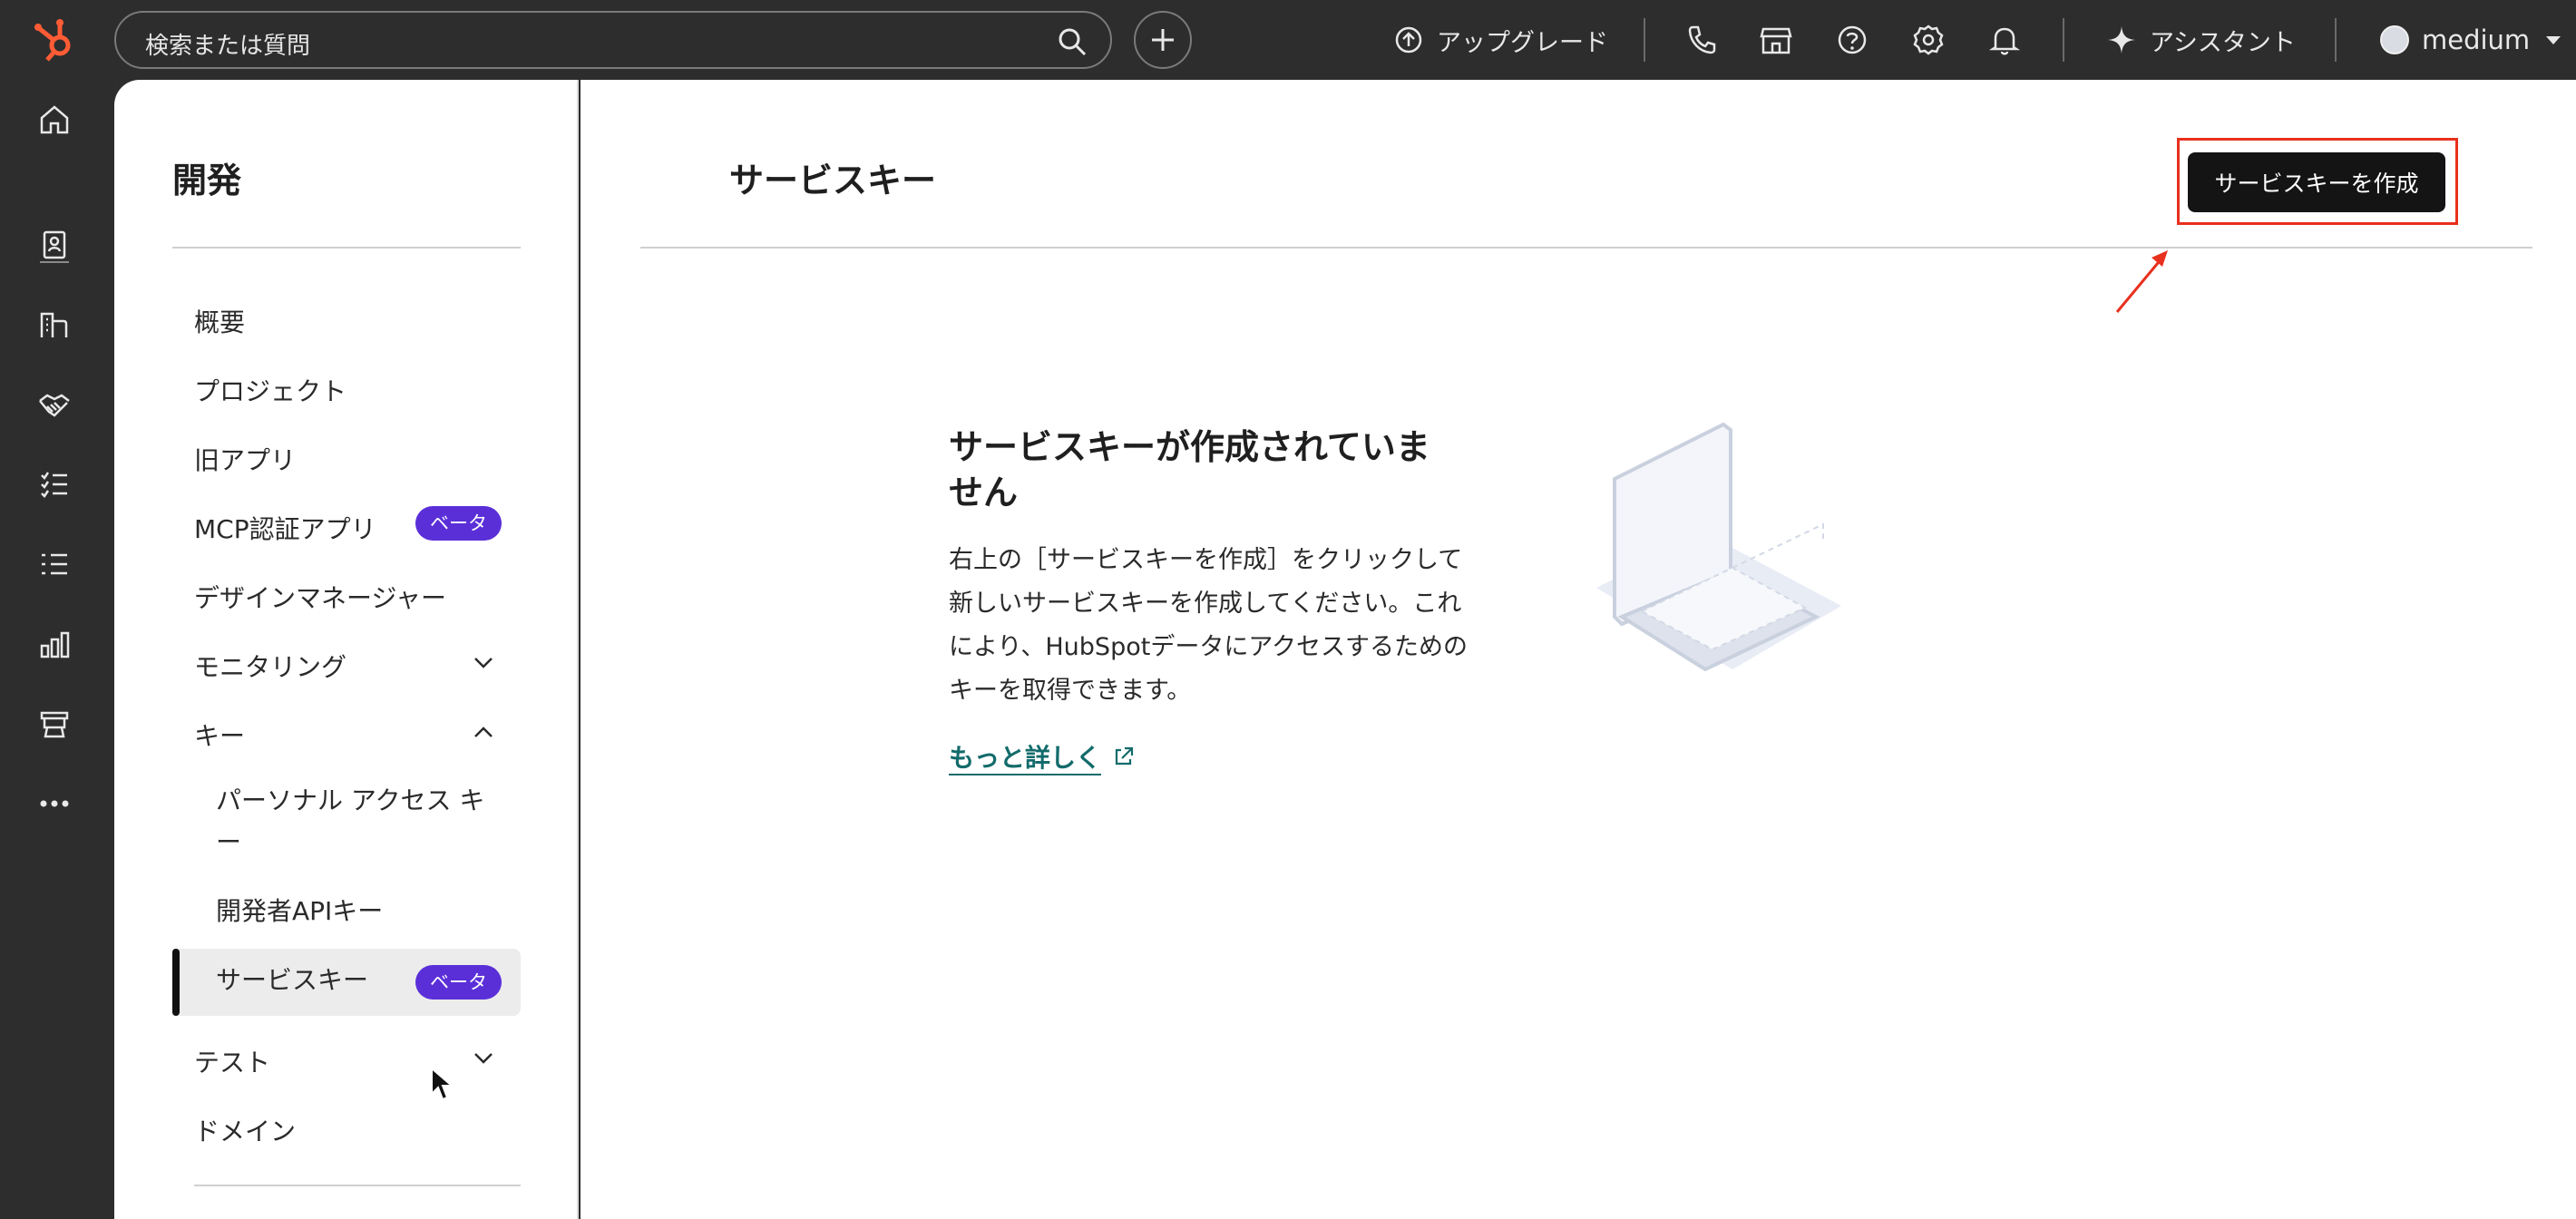  What do you see at coordinates (1070, 691) in the screenshot?
I see `description-line: キーを取得できます。` at bounding box center [1070, 691].